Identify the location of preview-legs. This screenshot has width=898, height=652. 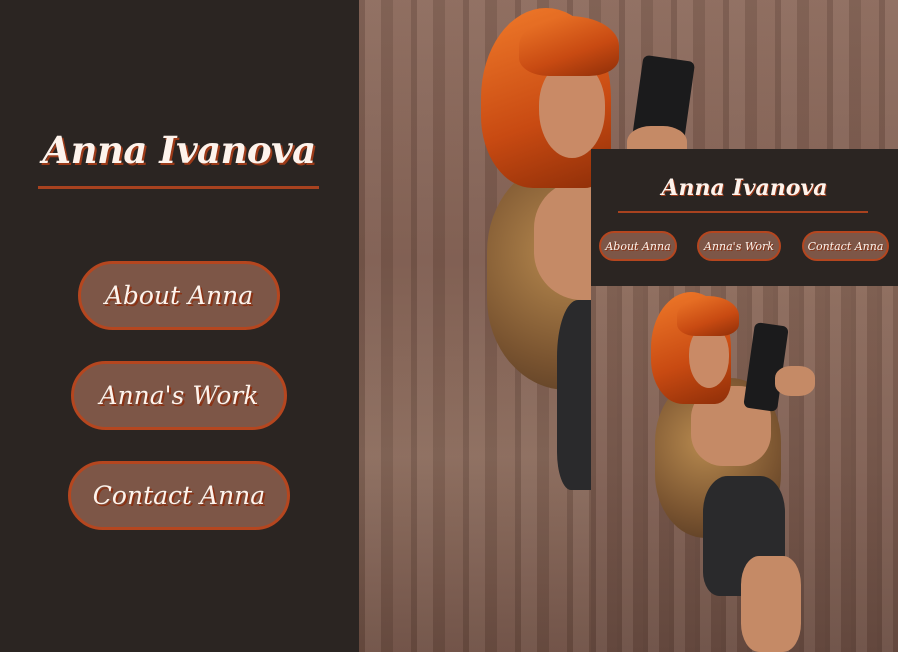
(771, 604).